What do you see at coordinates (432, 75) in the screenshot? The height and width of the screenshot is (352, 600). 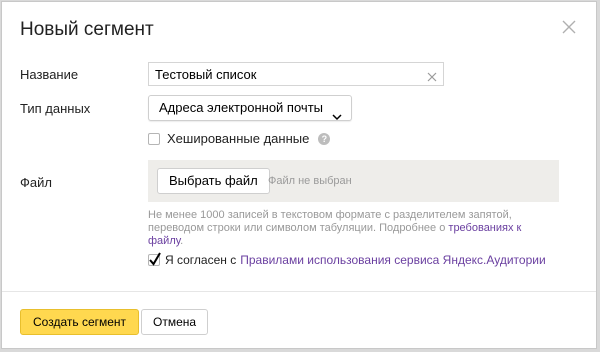 I see `clear-icon` at bounding box center [432, 75].